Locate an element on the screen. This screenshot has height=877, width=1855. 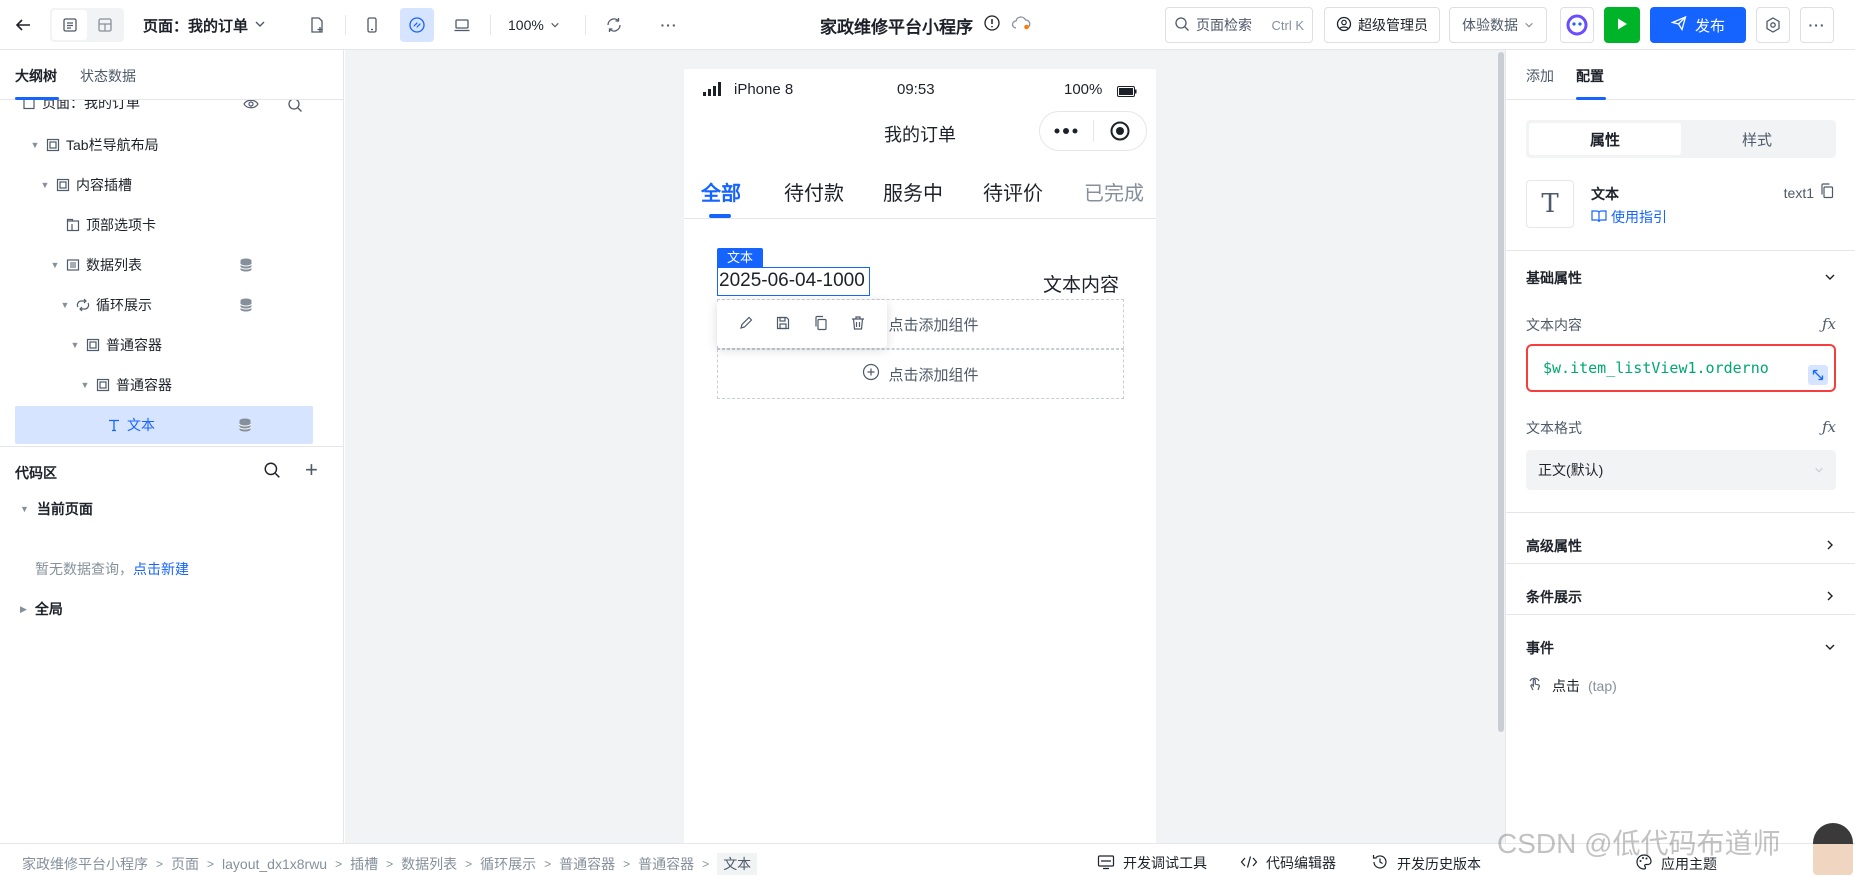
segment-properties: 属性 is located at coordinates (1605, 139).